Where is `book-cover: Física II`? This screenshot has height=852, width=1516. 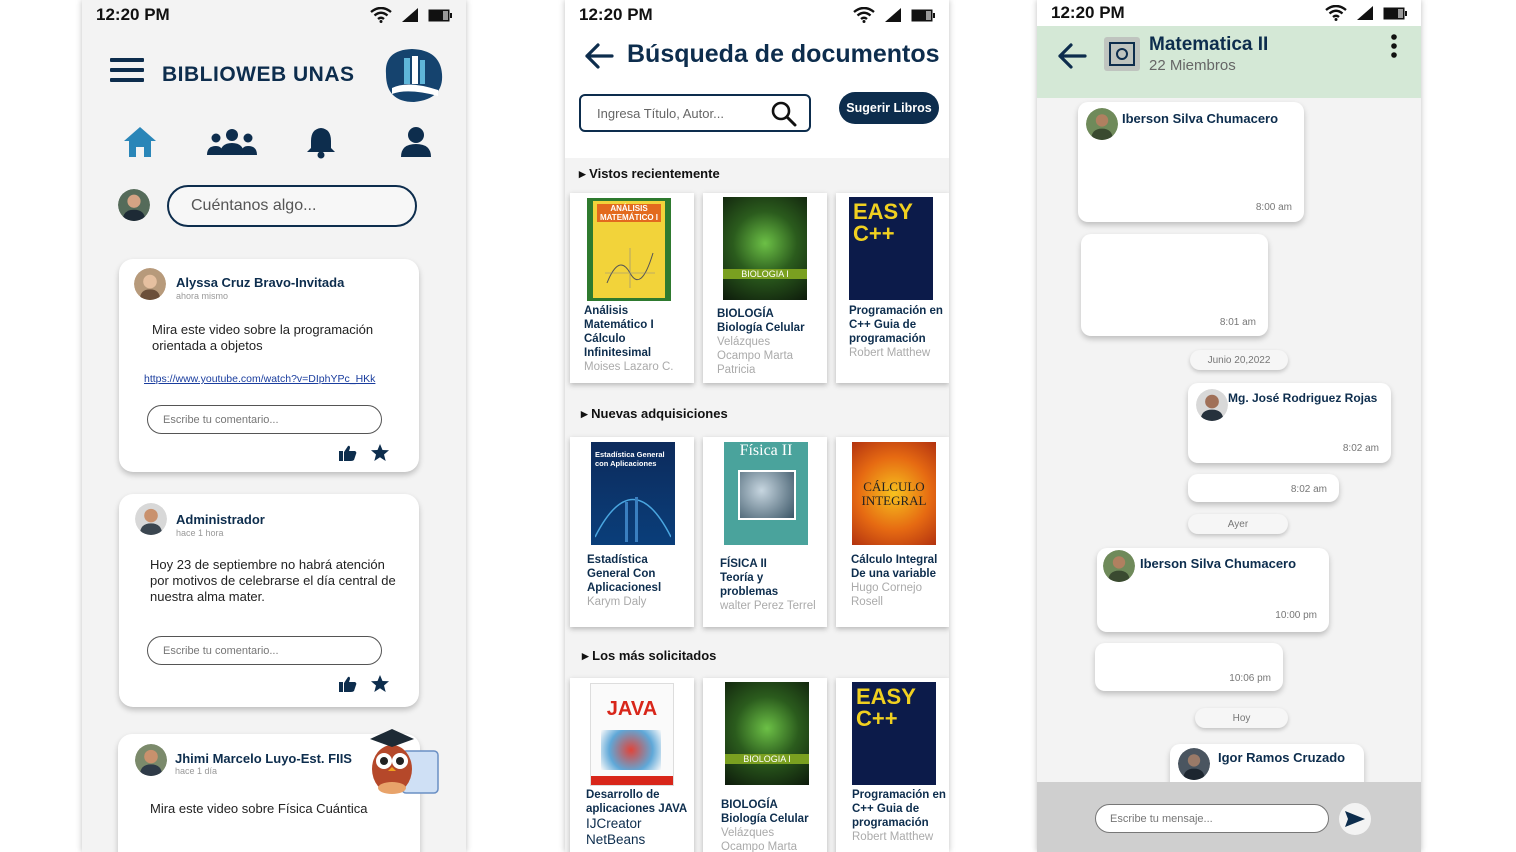 book-cover: Física II is located at coordinates (766, 493).